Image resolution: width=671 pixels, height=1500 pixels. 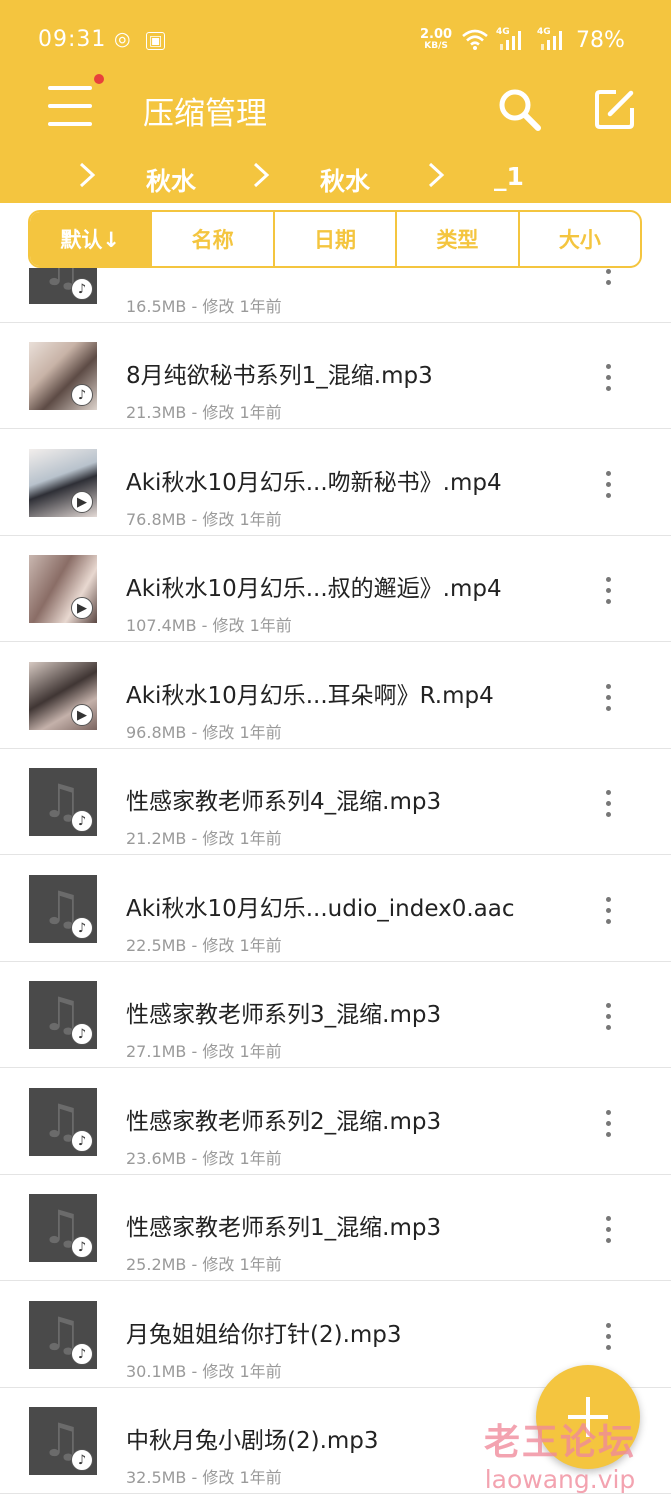 What do you see at coordinates (284, 802) in the screenshot?
I see `file-name: 性感家教老师系列4_混缩.mp3` at bounding box center [284, 802].